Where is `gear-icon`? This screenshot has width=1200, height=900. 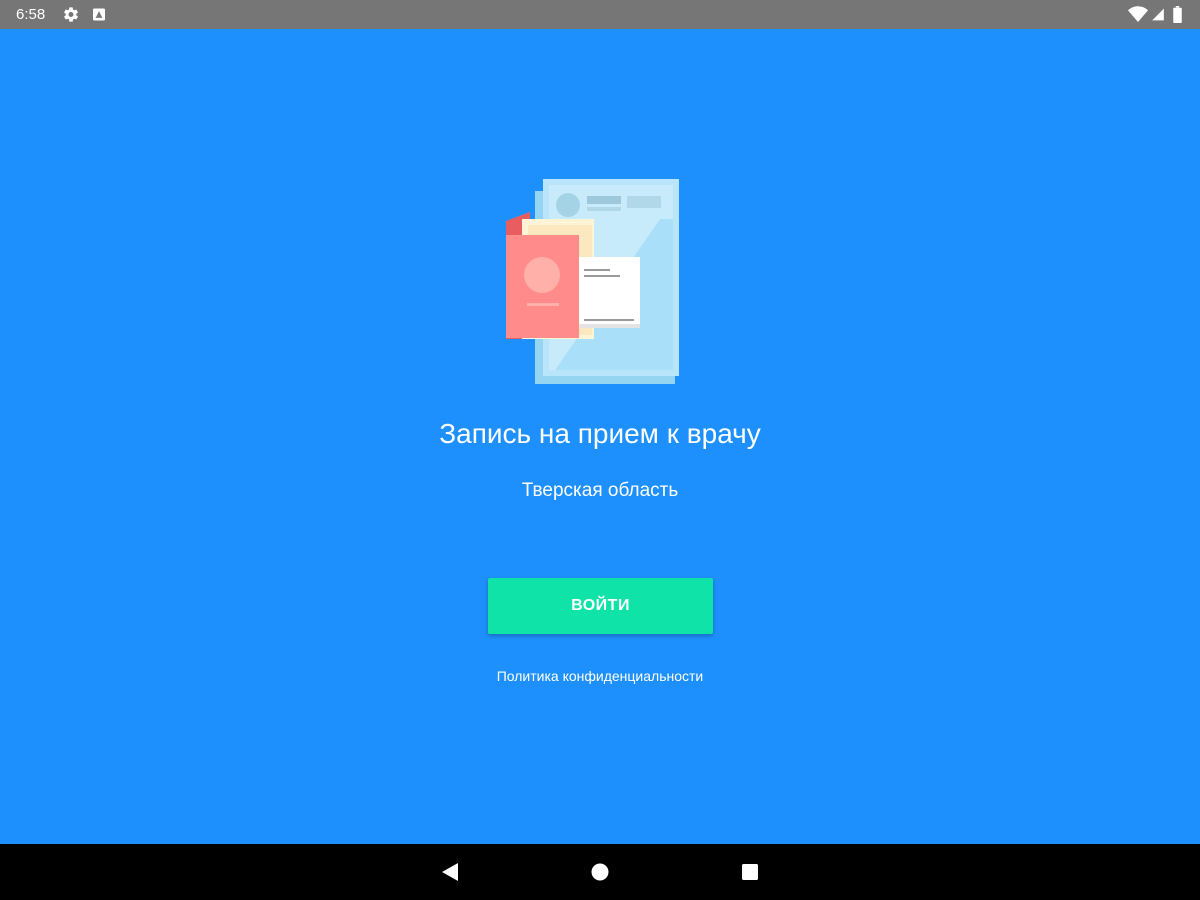
gear-icon is located at coordinates (71, 14).